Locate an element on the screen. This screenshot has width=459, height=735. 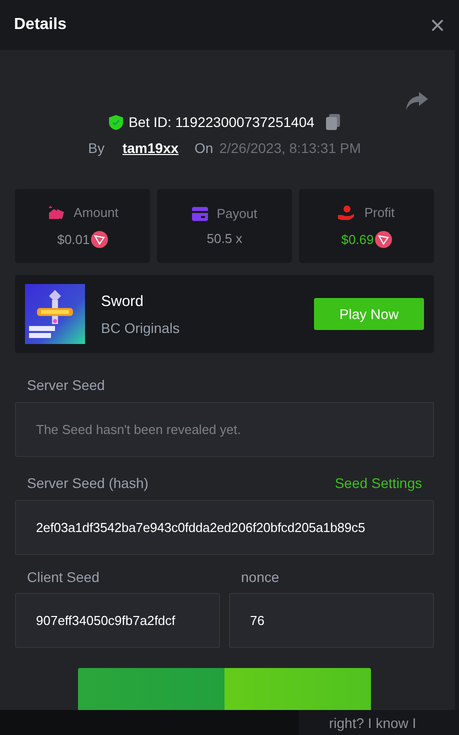
stat-value: $0.69 is located at coordinates (357, 239).